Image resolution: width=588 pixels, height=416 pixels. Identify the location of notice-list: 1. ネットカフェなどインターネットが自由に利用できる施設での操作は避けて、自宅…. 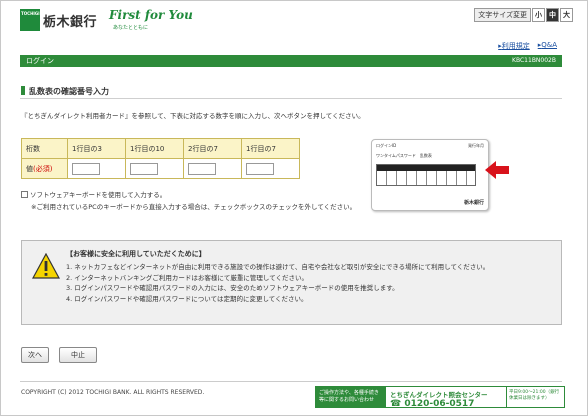
(311, 283).